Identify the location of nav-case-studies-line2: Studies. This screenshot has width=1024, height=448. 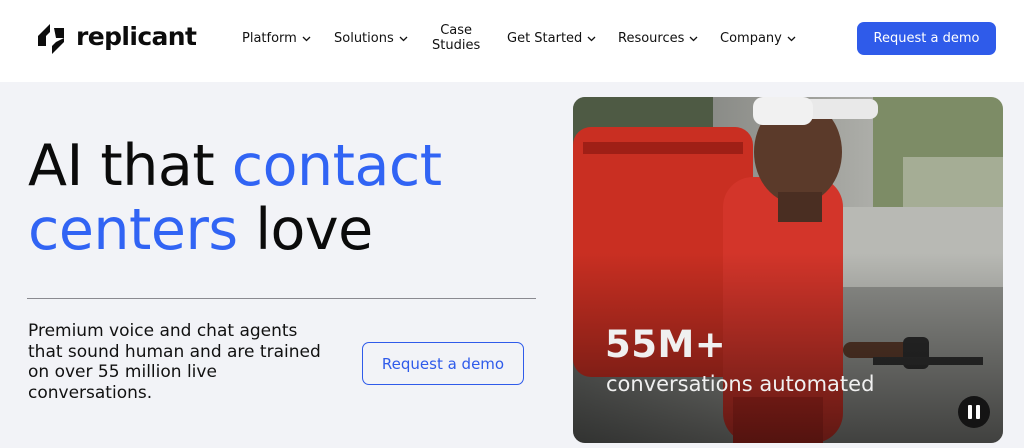
(456, 45).